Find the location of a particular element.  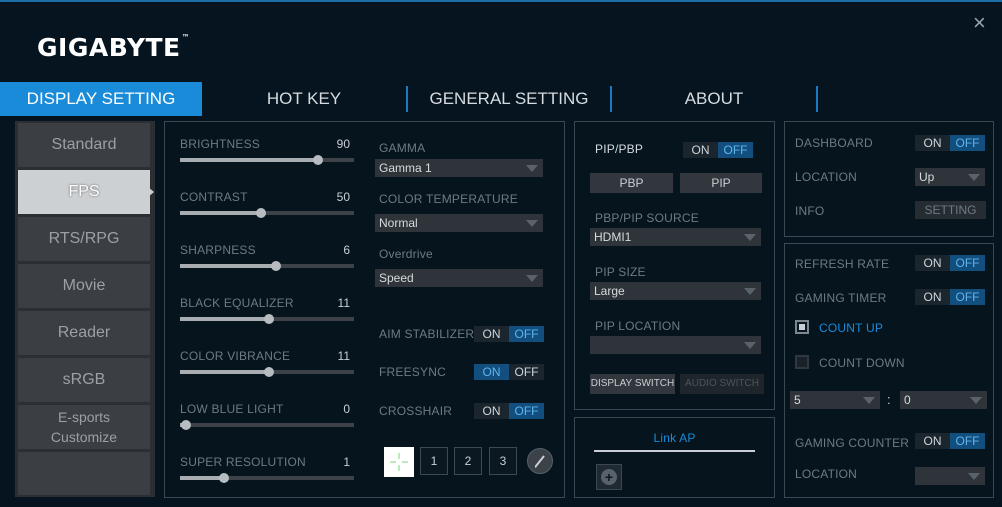

gaming-timer-label: GAMING TIMER is located at coordinates (841, 298).